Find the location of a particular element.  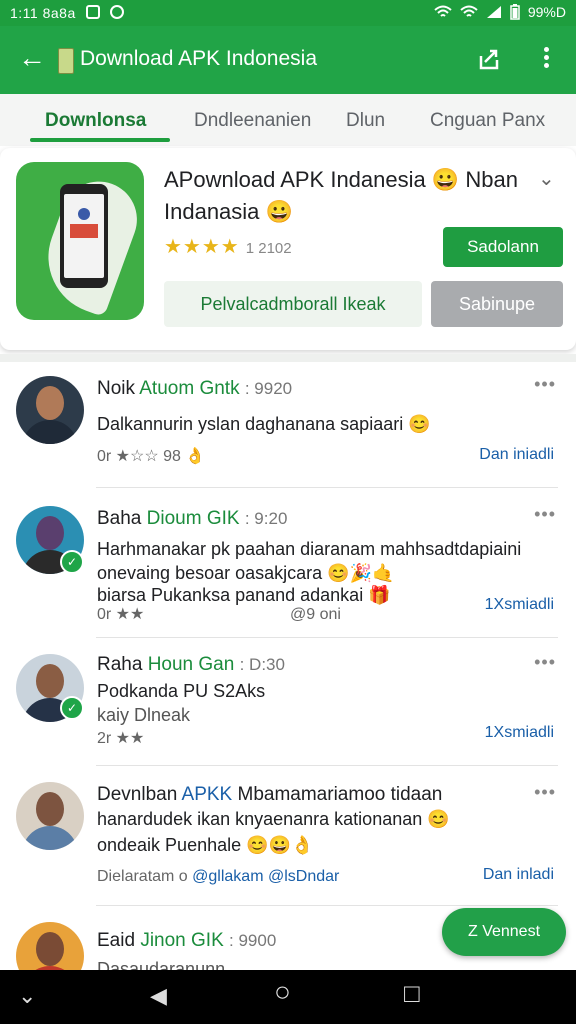

post-text-line-2: ondeaik Puenhale 😊😀👌 is located at coordinates (205, 845).